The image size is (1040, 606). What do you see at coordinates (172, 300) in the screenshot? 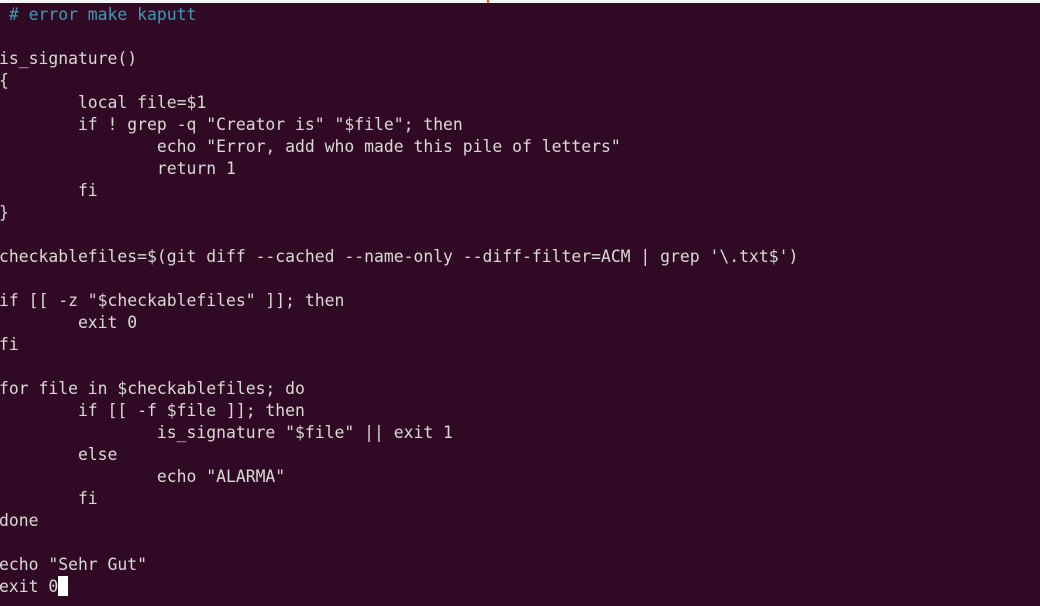
I see `code-line: if [[ -z "$checkablefiles" ]]; then` at bounding box center [172, 300].